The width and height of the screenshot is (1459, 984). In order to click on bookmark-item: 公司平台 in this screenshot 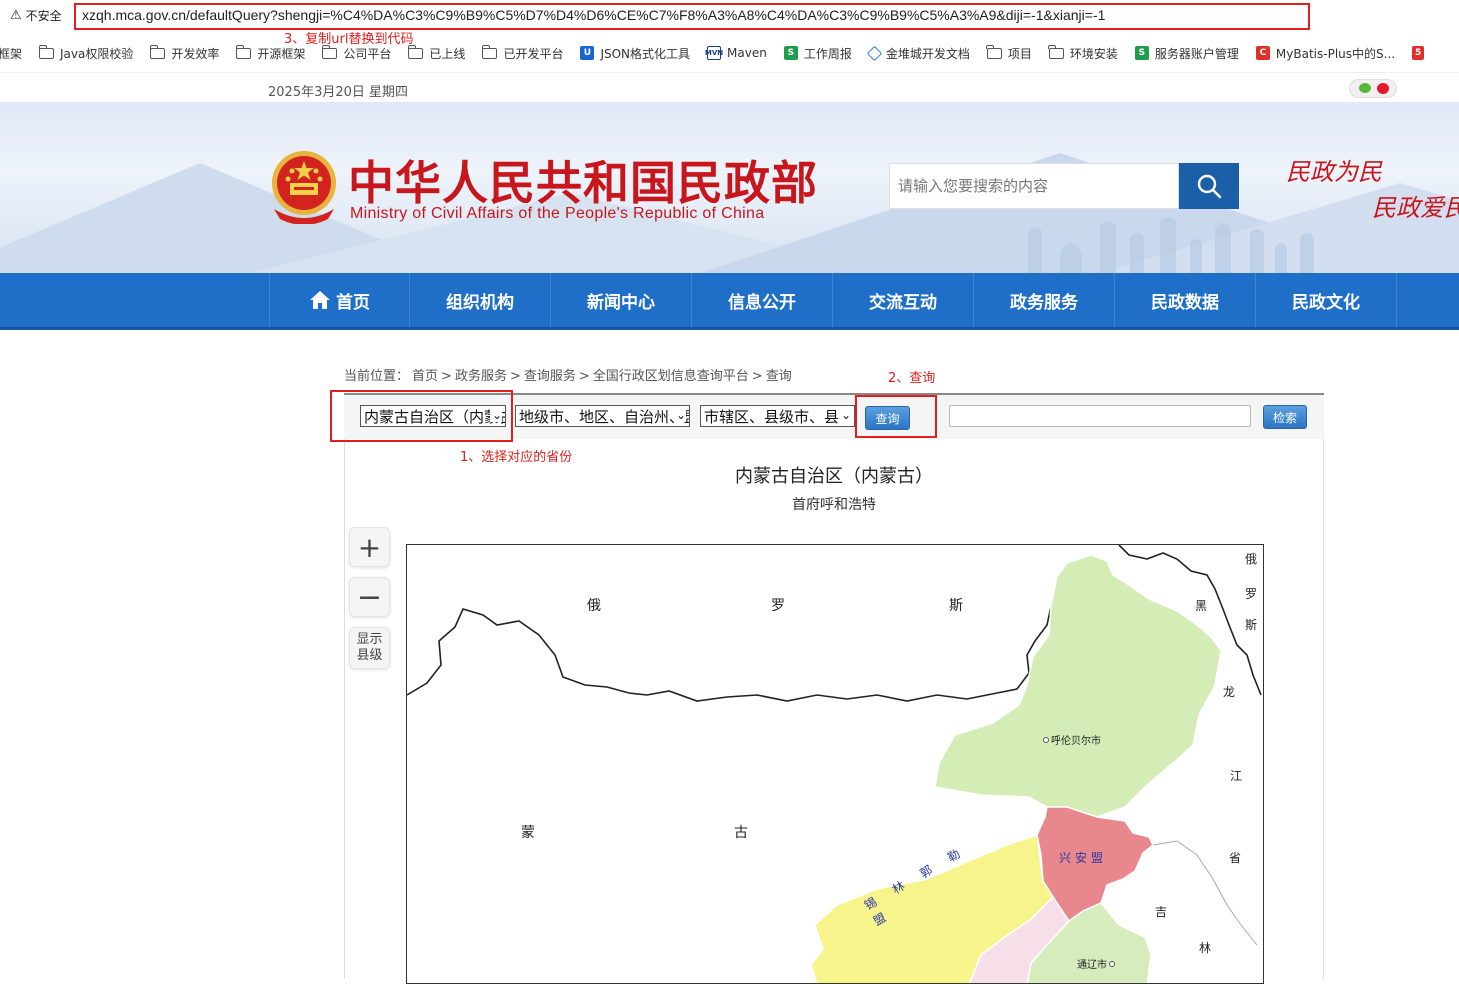, I will do `click(356, 53)`.